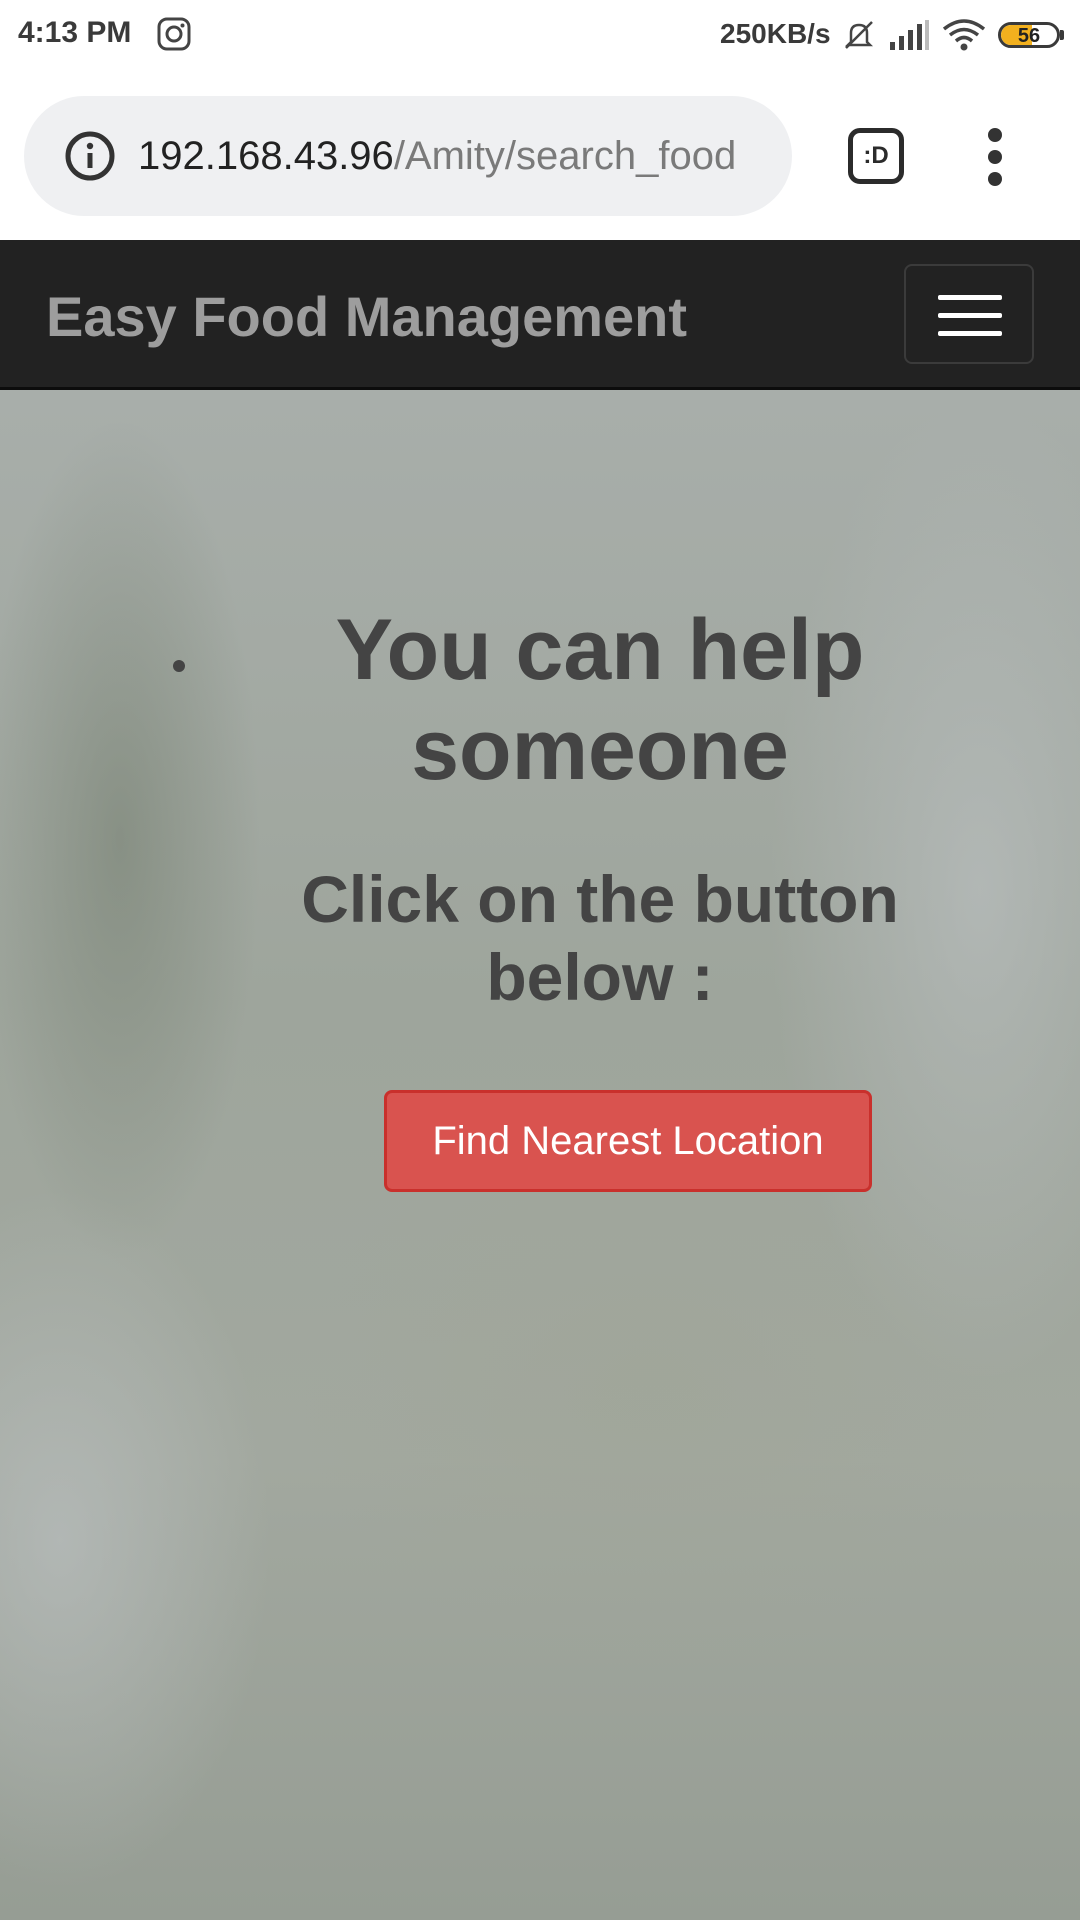  I want to click on signal-icon, so click(909, 35).